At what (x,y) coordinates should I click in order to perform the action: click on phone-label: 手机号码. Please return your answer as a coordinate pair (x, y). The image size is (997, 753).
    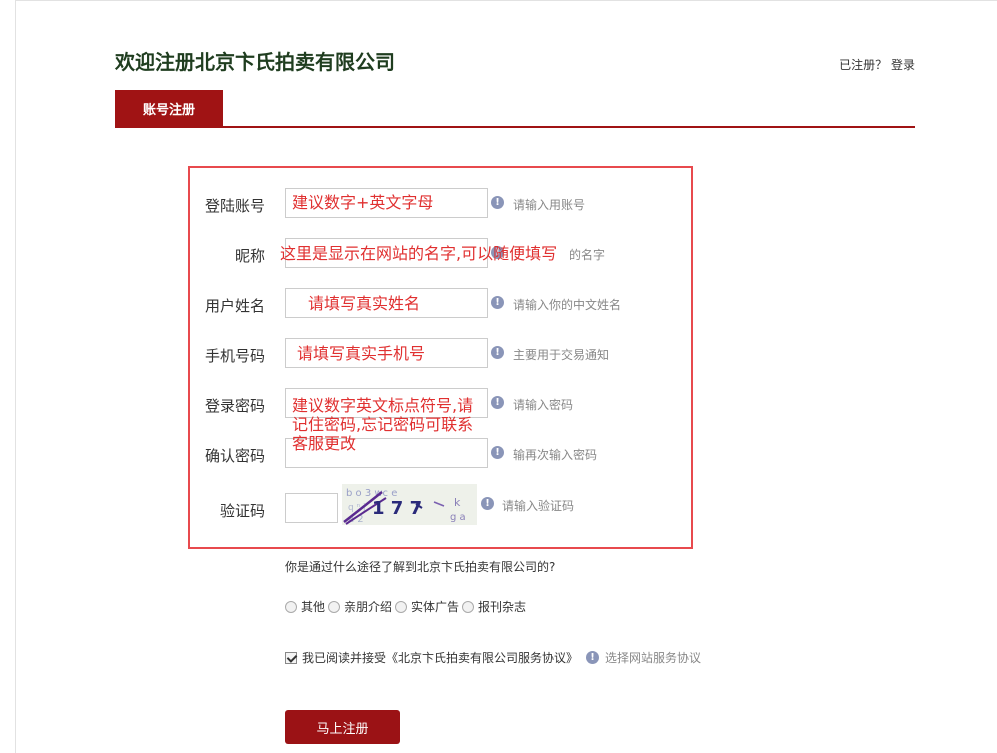
    Looking at the image, I should click on (234, 356).